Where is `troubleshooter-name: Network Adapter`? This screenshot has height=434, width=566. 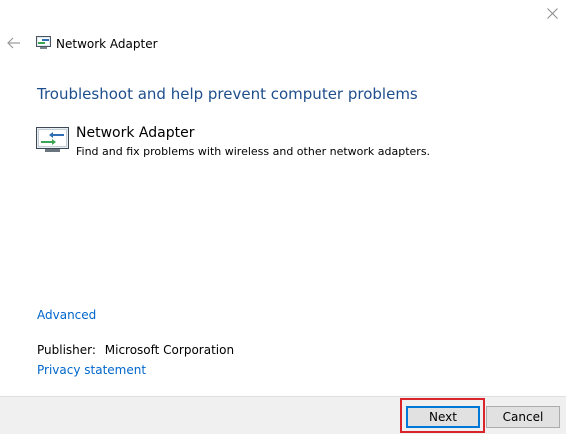
troubleshooter-name: Network Adapter is located at coordinates (135, 133).